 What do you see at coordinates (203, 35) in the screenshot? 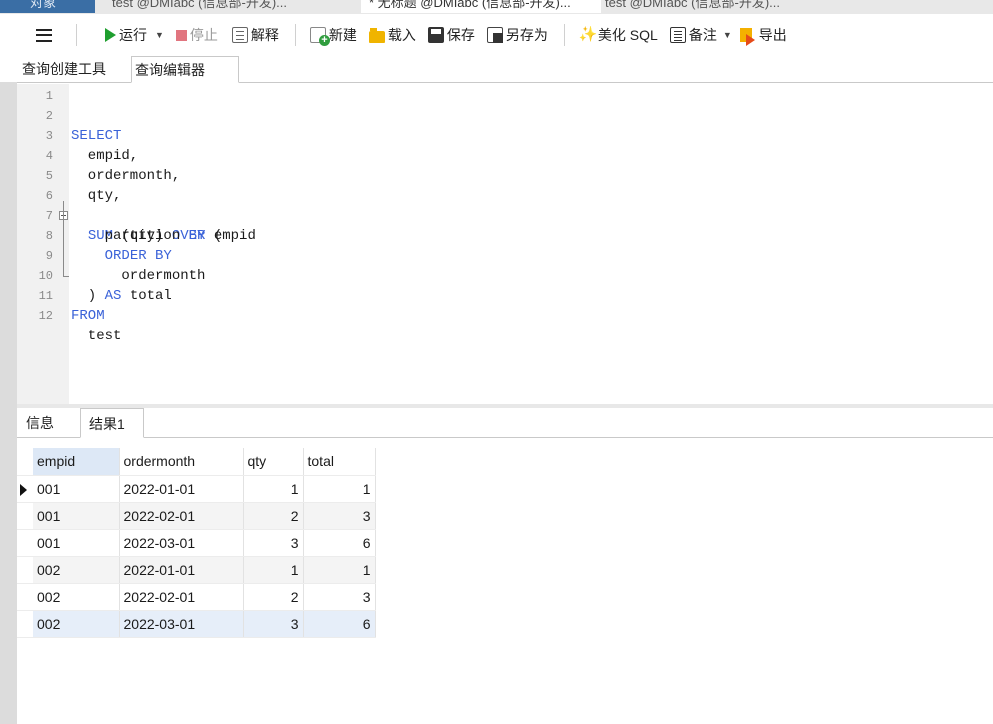
I see `stop-label: 停止` at bounding box center [203, 35].